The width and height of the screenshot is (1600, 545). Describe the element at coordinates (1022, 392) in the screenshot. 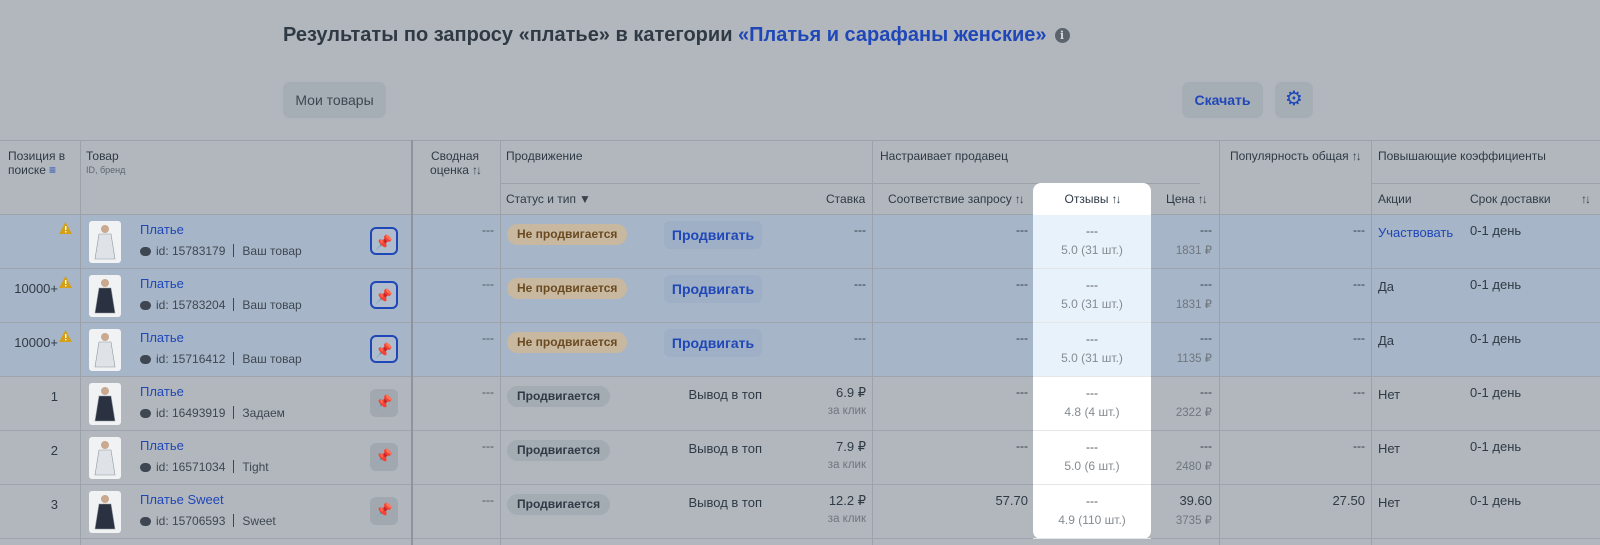

I see `relevance-value: ---` at that location.